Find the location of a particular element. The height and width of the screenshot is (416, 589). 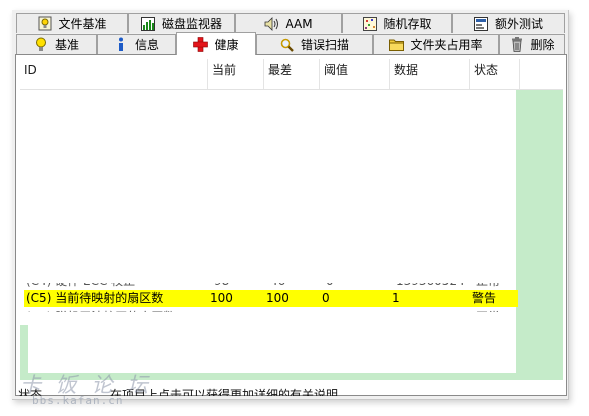

cell-data: 139360524 is located at coordinates (429, 286).